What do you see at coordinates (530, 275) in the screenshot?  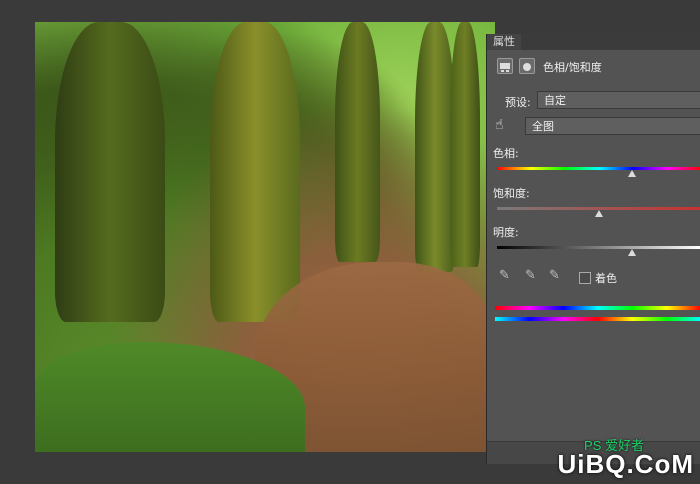 I see `eyedropper-add-icon: ✎` at bounding box center [530, 275].